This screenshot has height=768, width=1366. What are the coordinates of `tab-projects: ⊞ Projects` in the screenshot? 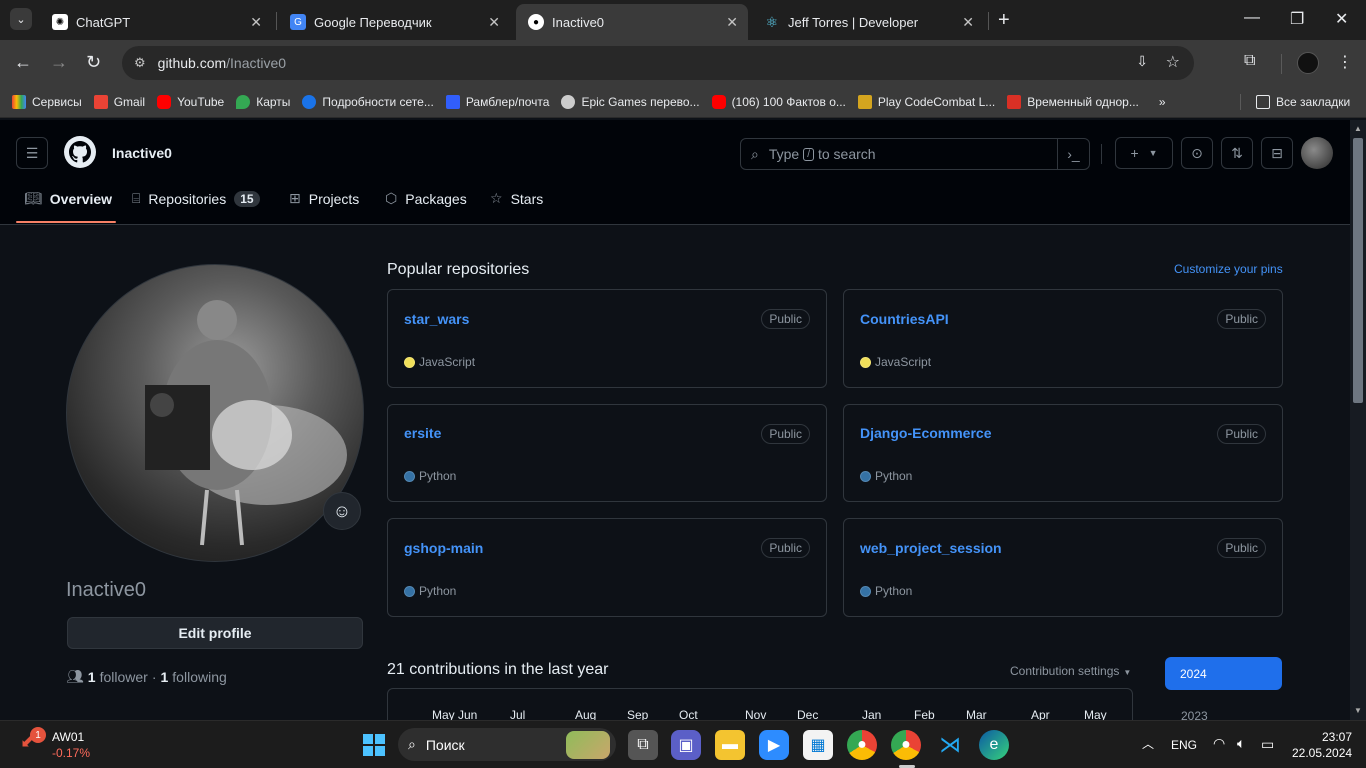 It's located at (324, 198).